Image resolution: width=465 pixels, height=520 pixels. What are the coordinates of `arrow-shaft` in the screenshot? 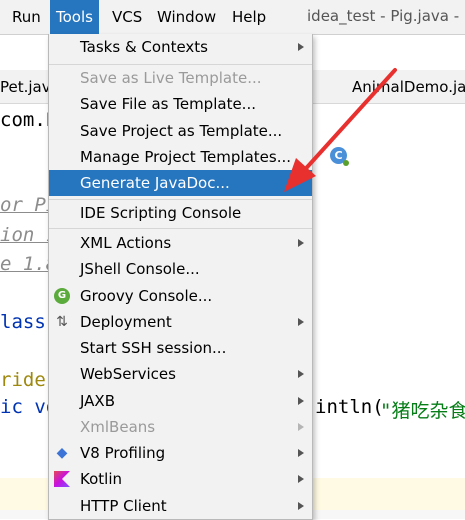 It's located at (347, 122).